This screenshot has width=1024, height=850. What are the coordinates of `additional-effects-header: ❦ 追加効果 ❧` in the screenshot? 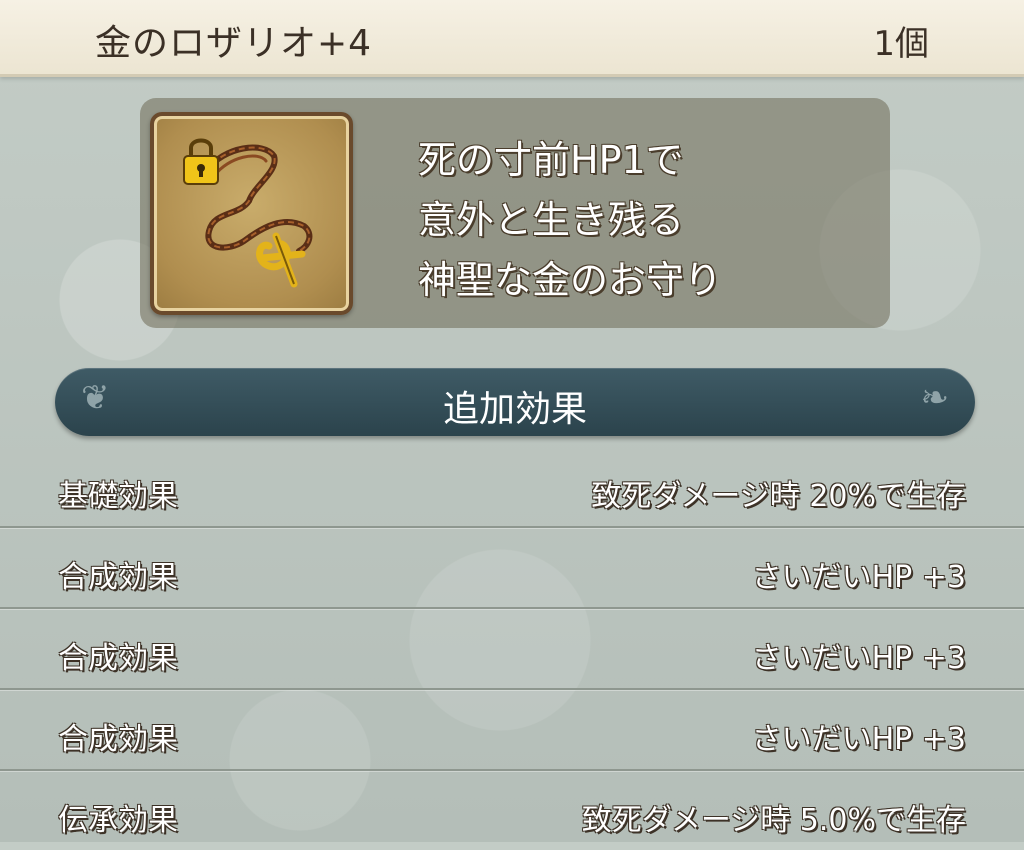 It's located at (515, 402).